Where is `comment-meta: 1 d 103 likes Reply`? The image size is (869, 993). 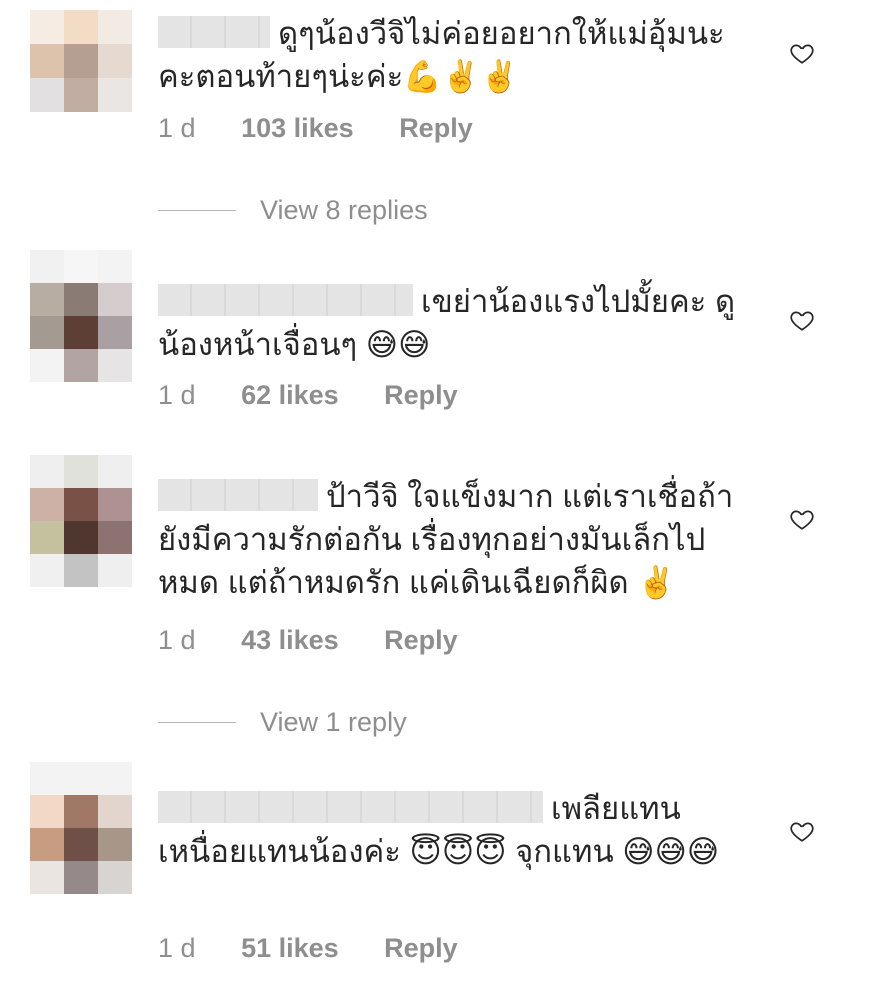
comment-meta: 1 d 103 likes Reply is located at coordinates (334, 128).